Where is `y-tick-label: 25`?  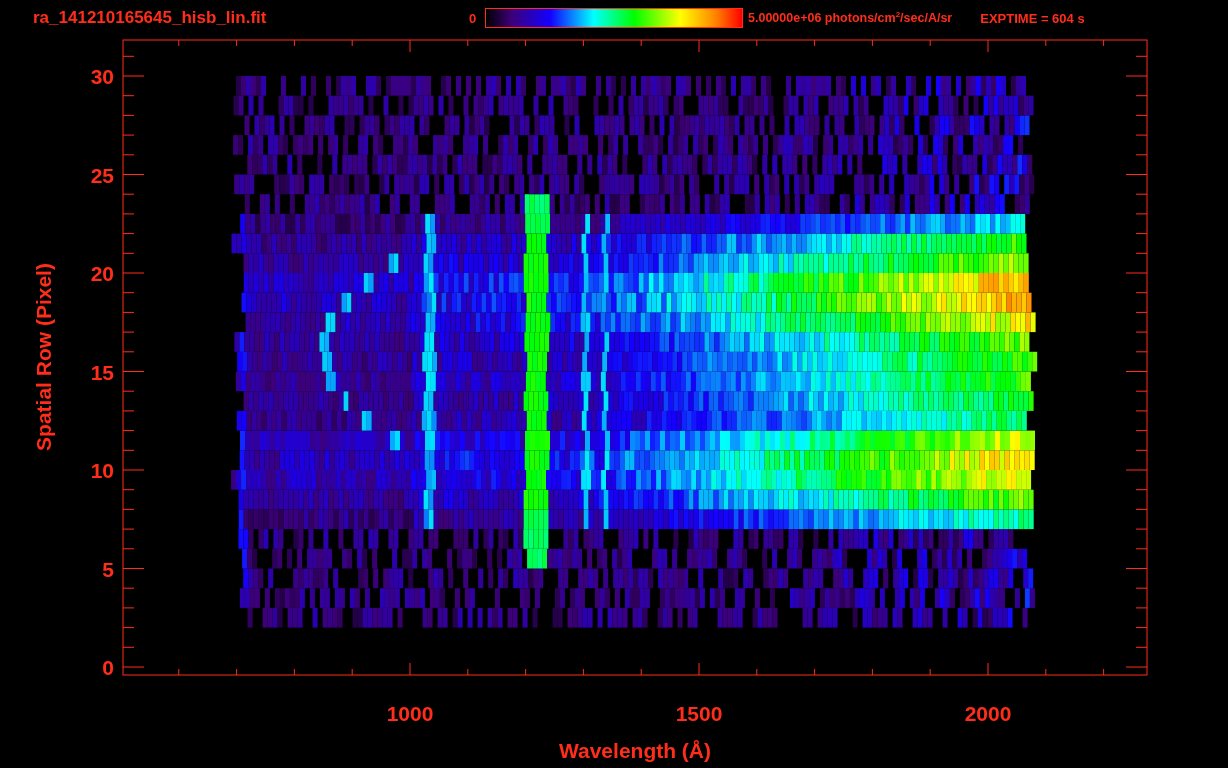
y-tick-label: 25 is located at coordinates (102, 175).